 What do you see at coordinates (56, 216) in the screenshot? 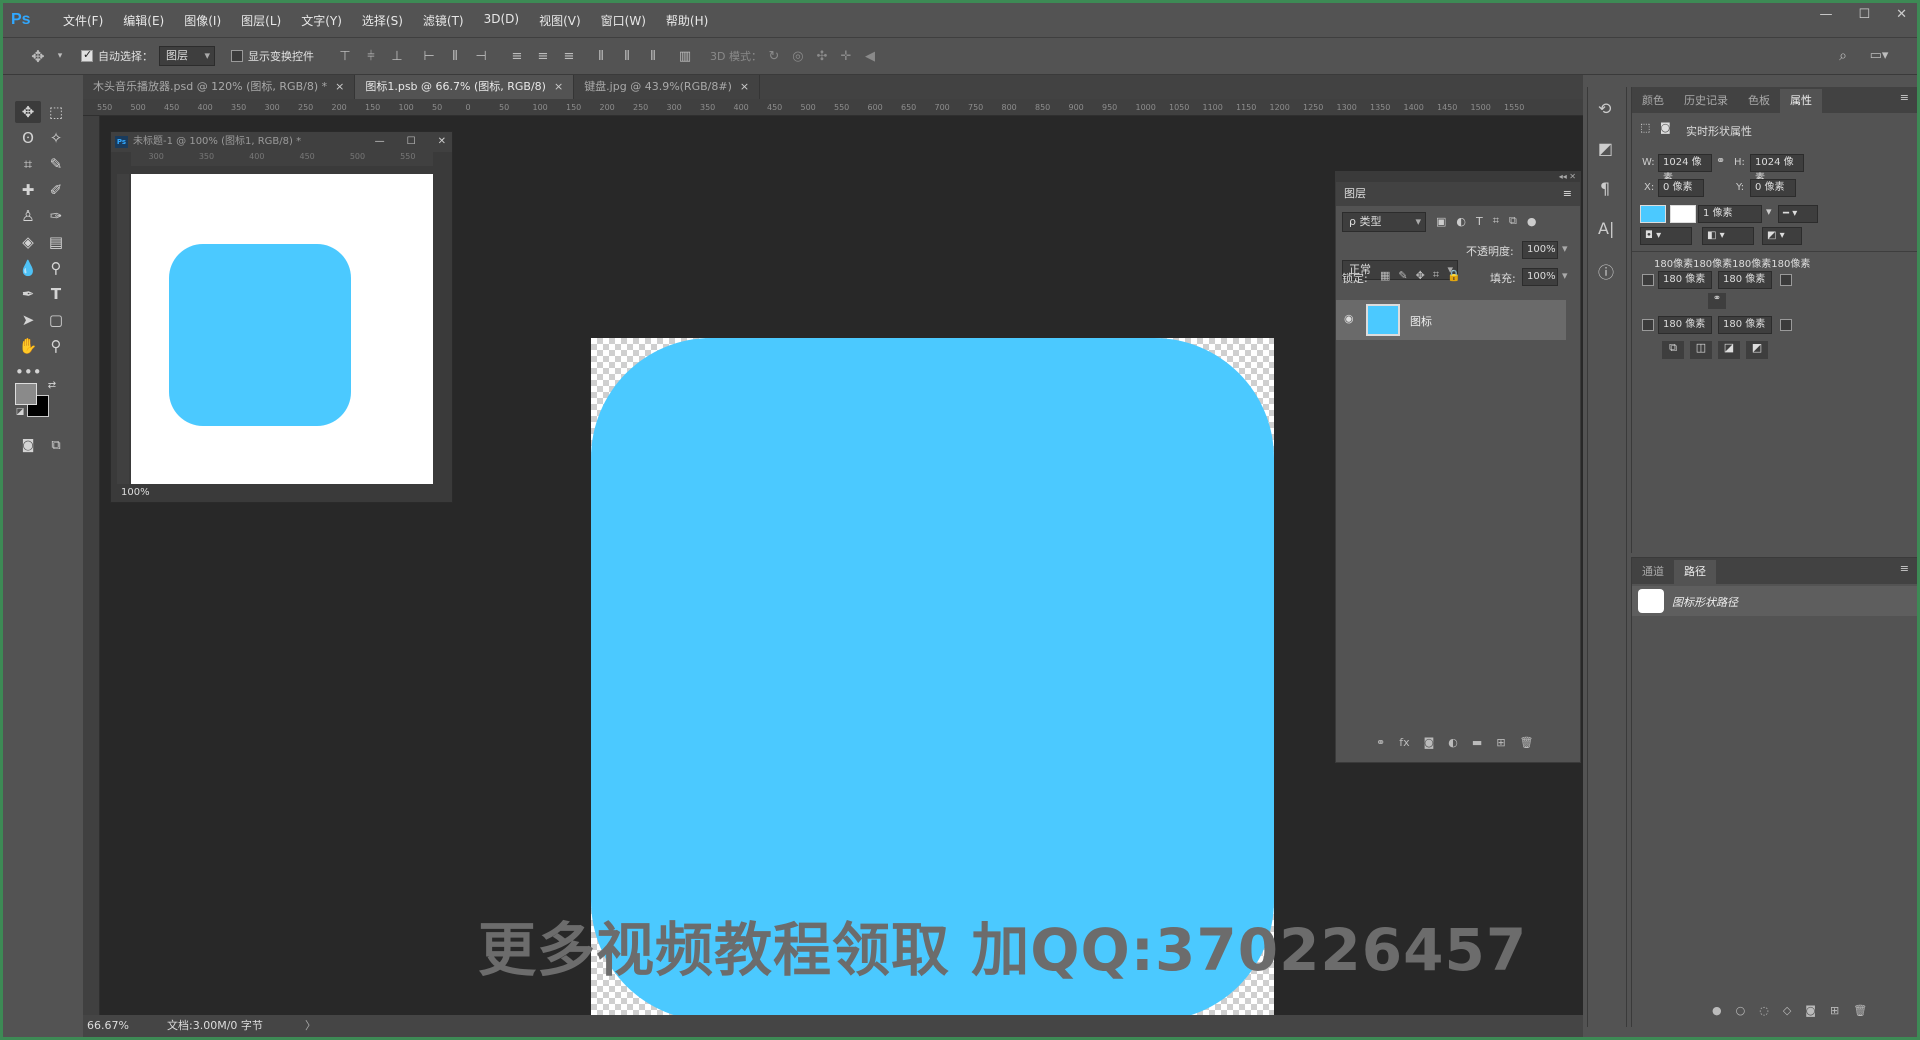
I see `history-brush-icon: ✑` at bounding box center [56, 216].